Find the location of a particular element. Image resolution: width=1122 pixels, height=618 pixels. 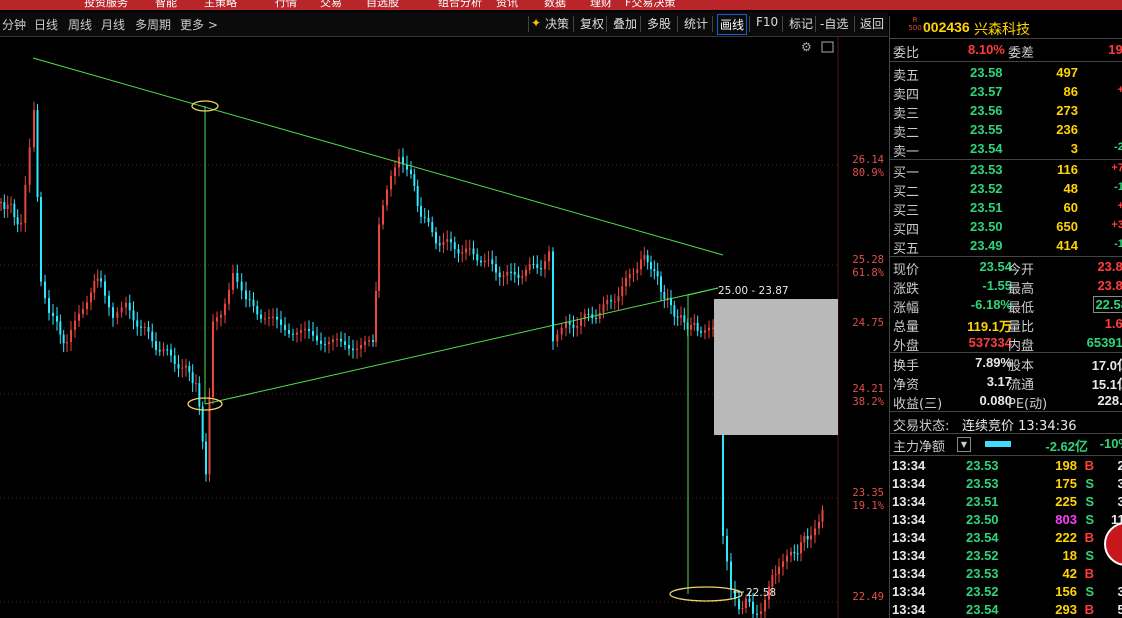

toolbar-action-button: 标记 is located at coordinates (801, 23).